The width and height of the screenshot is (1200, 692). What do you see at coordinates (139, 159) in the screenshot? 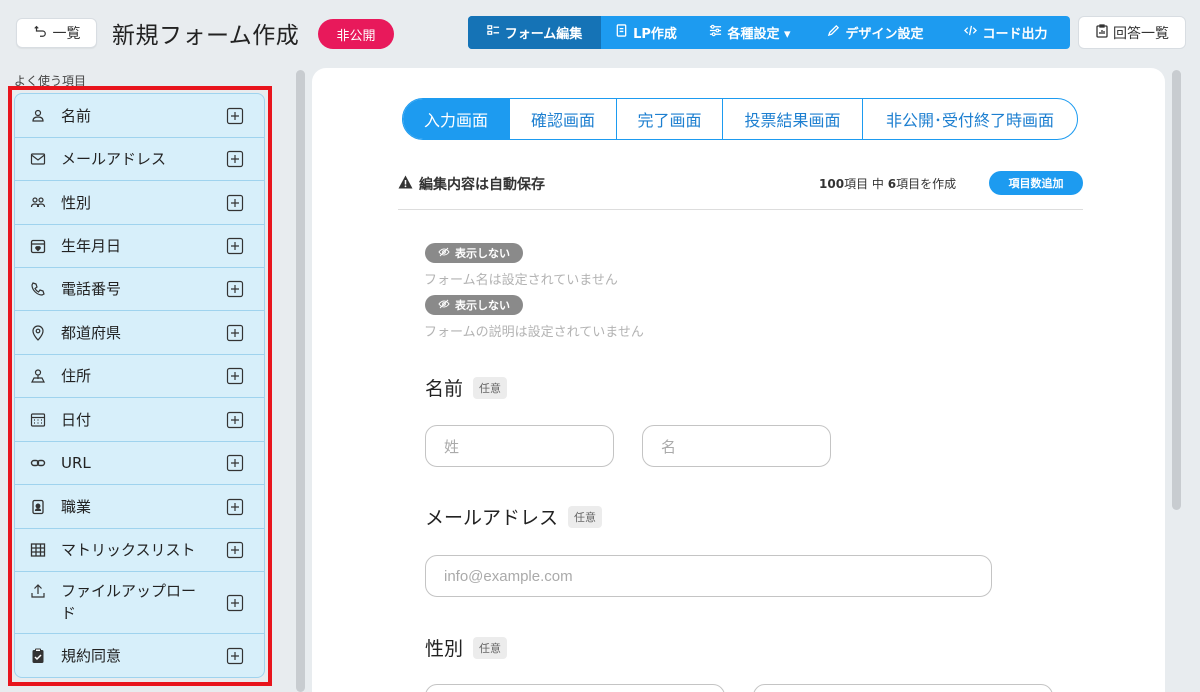
I see `palette-item-email: メールアドレス` at bounding box center [139, 159].